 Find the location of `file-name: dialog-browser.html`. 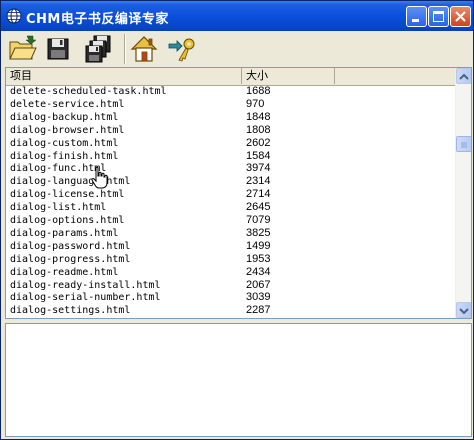

file-name: dialog-browser.html is located at coordinates (67, 130).